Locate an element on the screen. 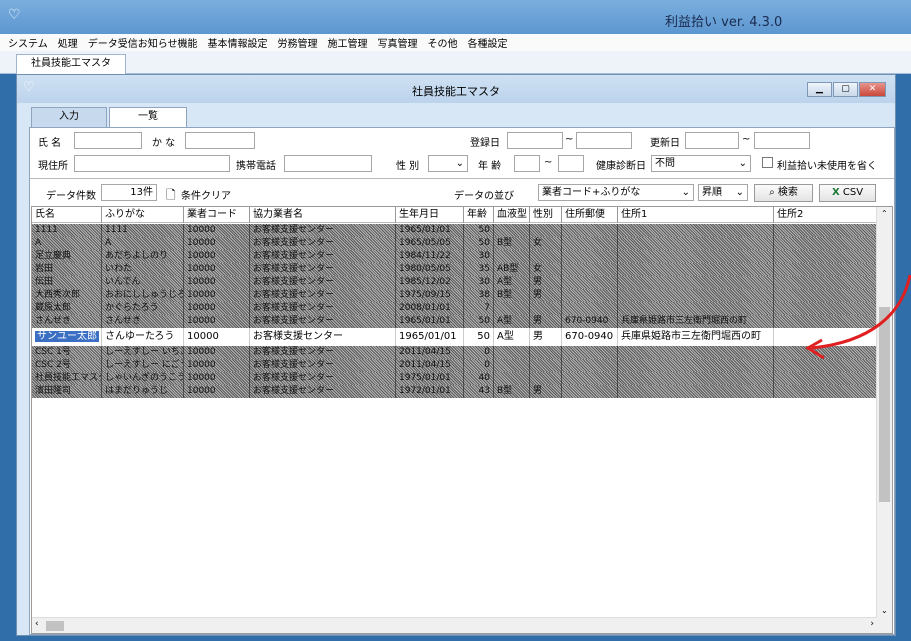 Image resolution: width=911 pixels, height=641 pixels. menu-photo: 写真管理 is located at coordinates (398, 42).